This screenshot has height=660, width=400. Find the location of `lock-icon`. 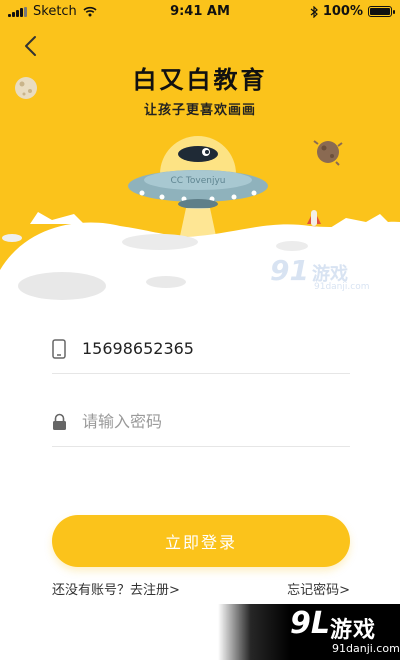

lock-icon is located at coordinates (67, 422).